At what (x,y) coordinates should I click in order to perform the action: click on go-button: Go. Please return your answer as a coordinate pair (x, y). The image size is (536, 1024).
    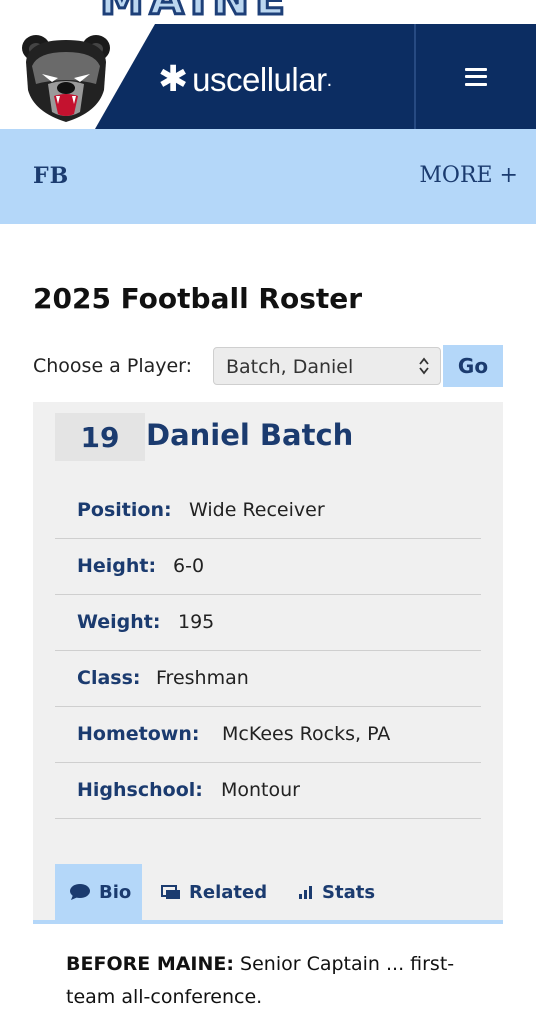
    Looking at the image, I should click on (473, 366).